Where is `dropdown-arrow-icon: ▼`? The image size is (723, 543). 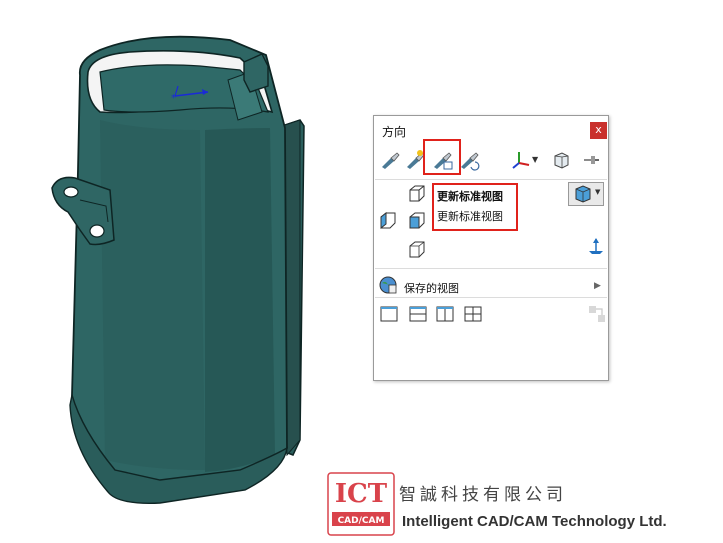 dropdown-arrow-icon: ▼ is located at coordinates (537, 160).